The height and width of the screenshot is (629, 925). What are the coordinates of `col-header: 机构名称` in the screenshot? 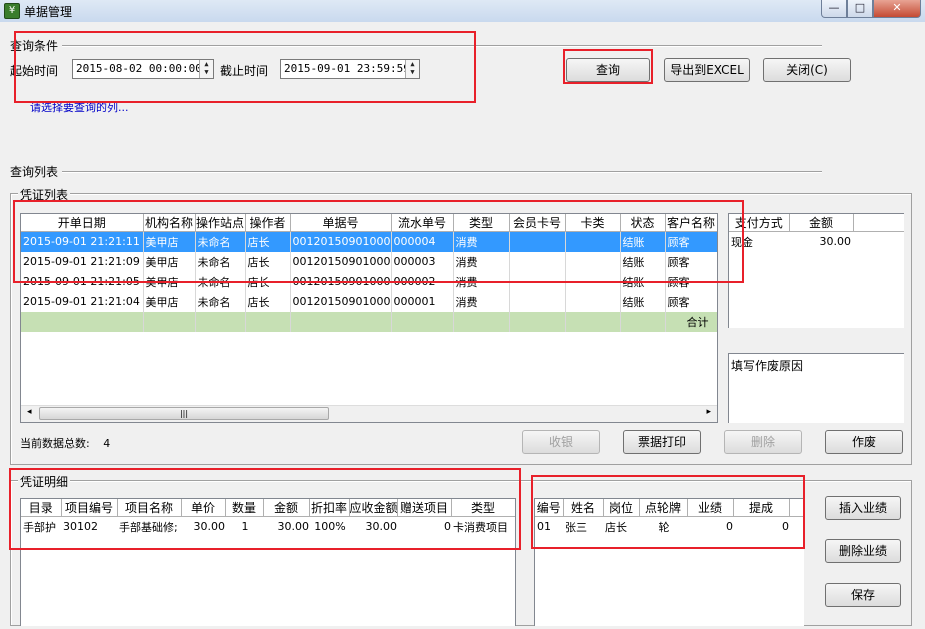 It's located at (169, 223).